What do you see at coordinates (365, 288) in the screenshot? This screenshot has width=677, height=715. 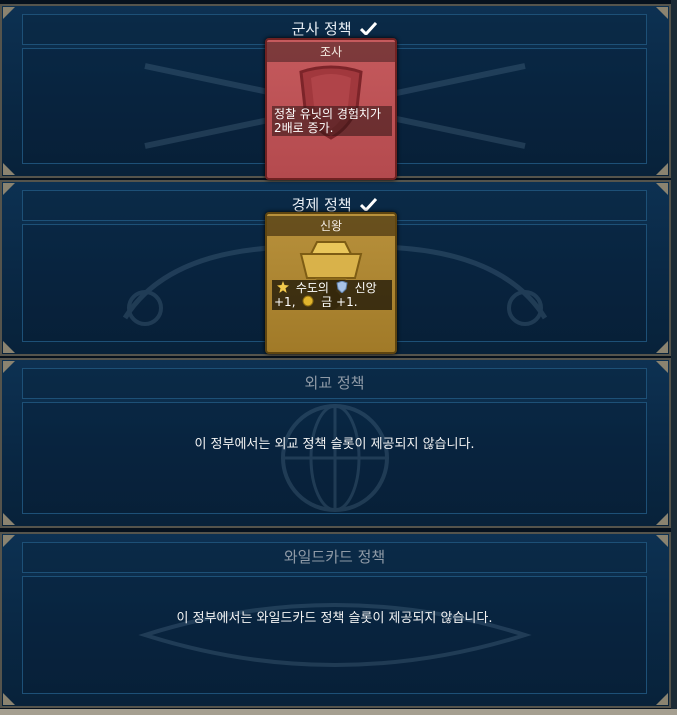 I see `description-text: 신앙` at bounding box center [365, 288].